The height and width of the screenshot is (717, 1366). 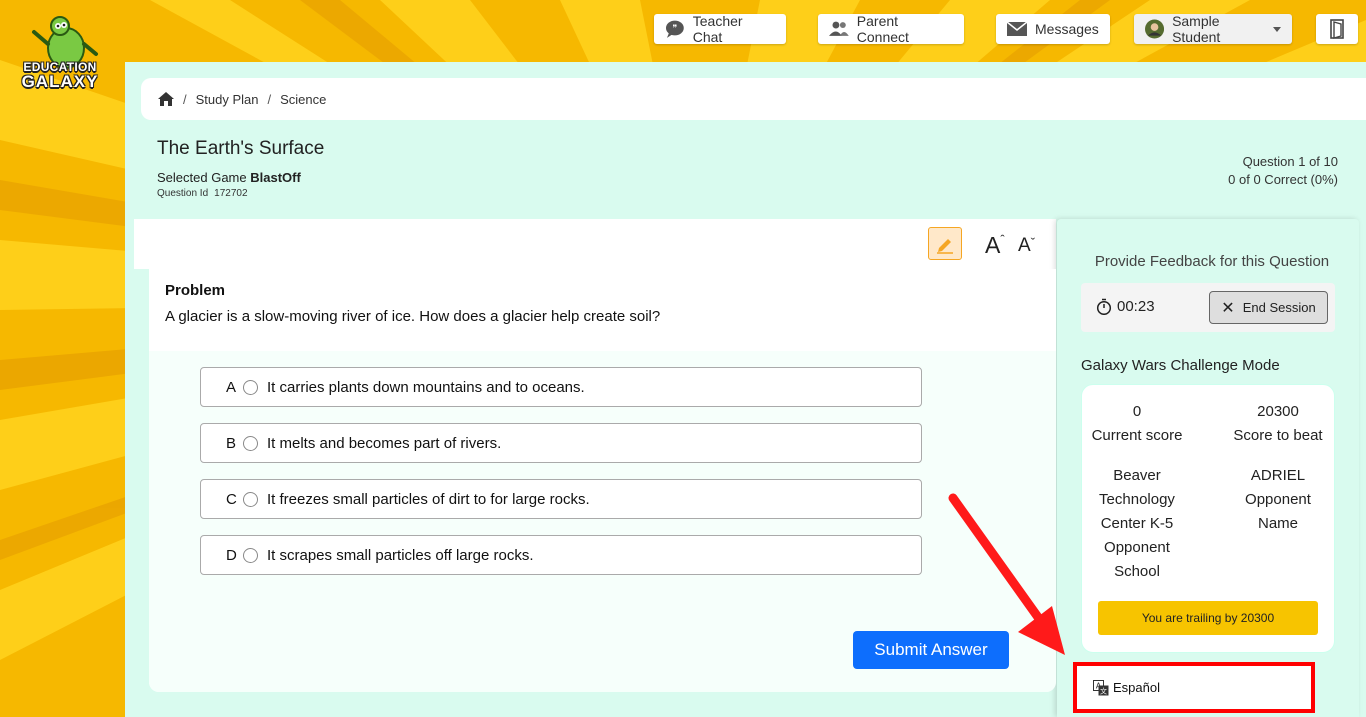 I want to click on provide-feedback-link: Provide Feedback for this Question, so click(x=1211, y=261).